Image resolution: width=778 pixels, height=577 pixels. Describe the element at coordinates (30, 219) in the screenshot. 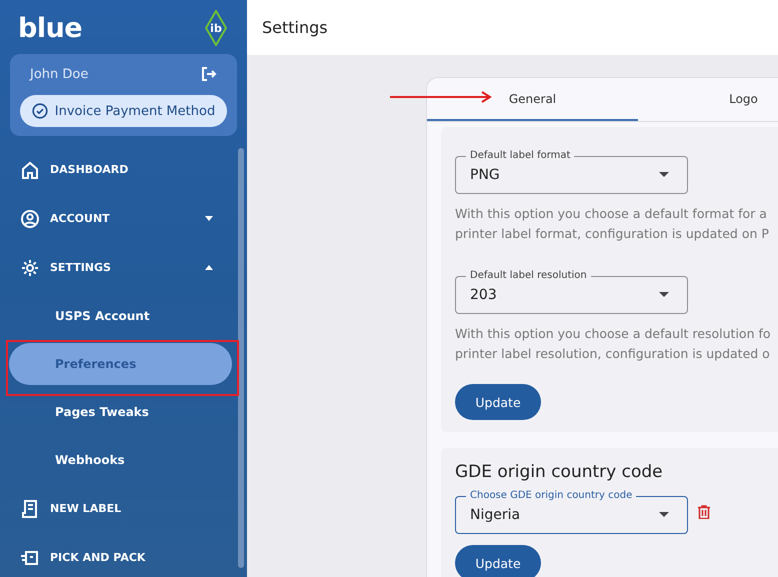

I see `user-circle-icon` at that location.